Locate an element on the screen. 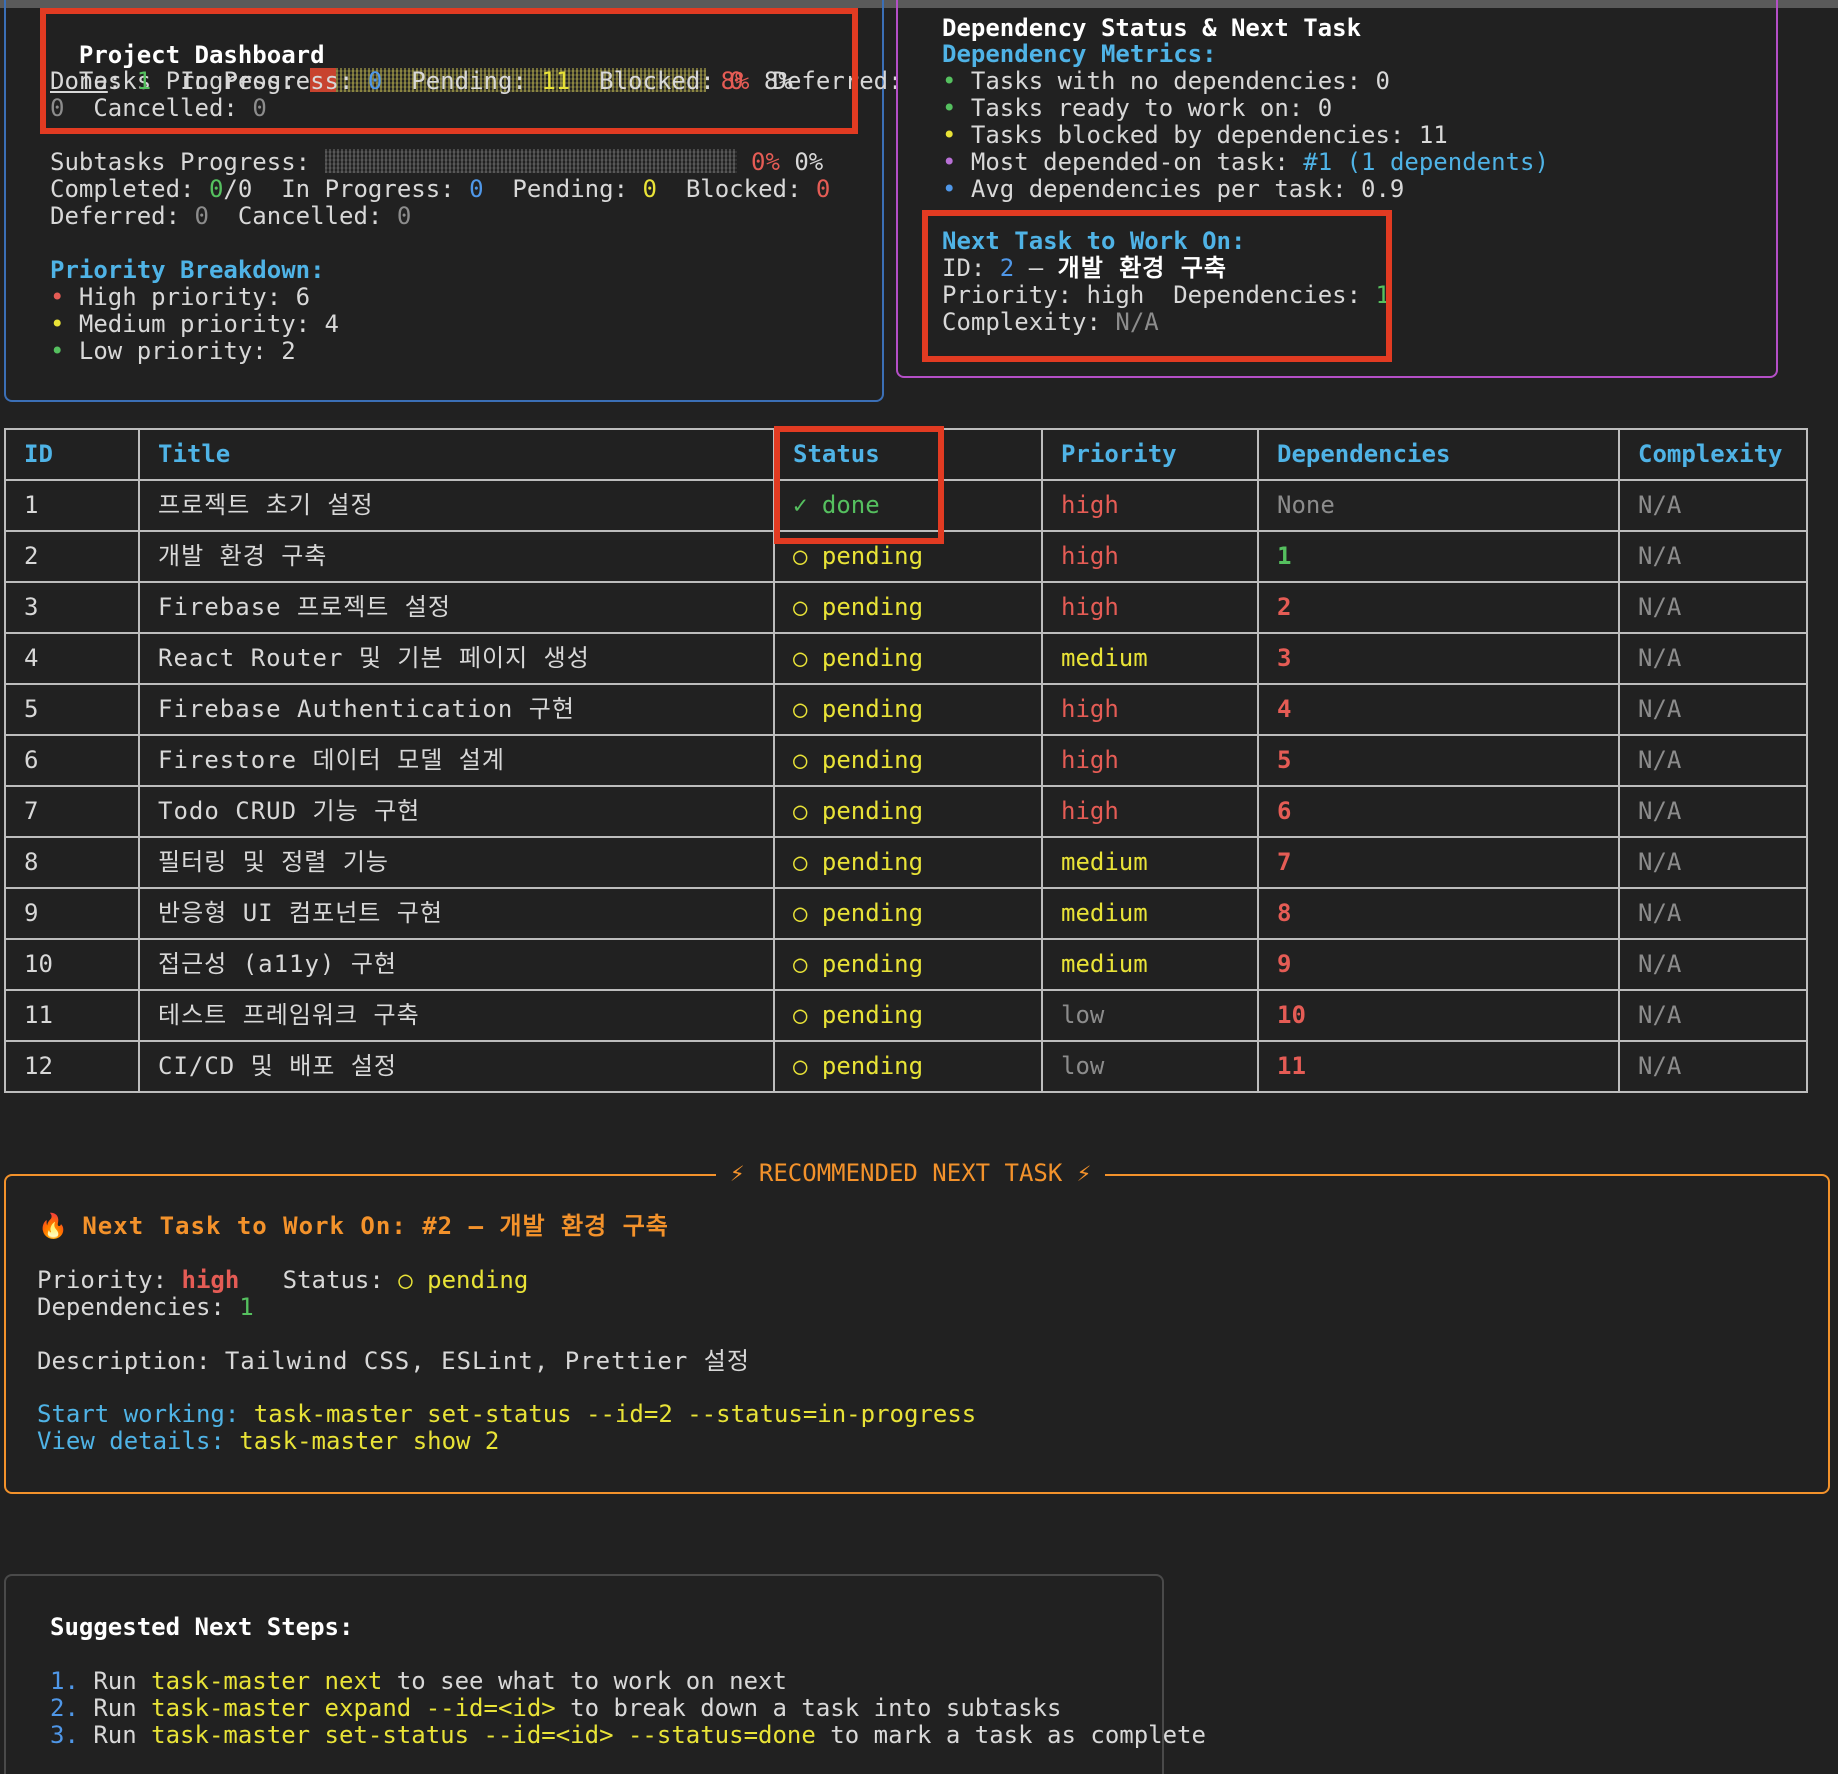 This screenshot has width=1838, height=1774. header-id: ID is located at coordinates (72, 454).